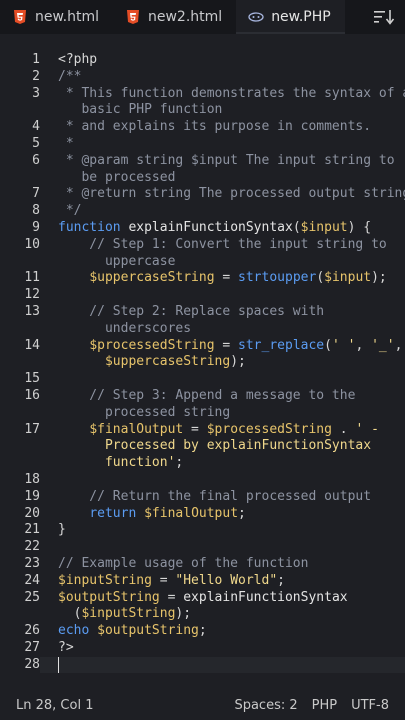 Image resolution: width=405 pixels, height=720 pixels. Describe the element at coordinates (222, 278) in the screenshot. I see `line-text: $uppercaseString = strtoupper($input);` at that location.